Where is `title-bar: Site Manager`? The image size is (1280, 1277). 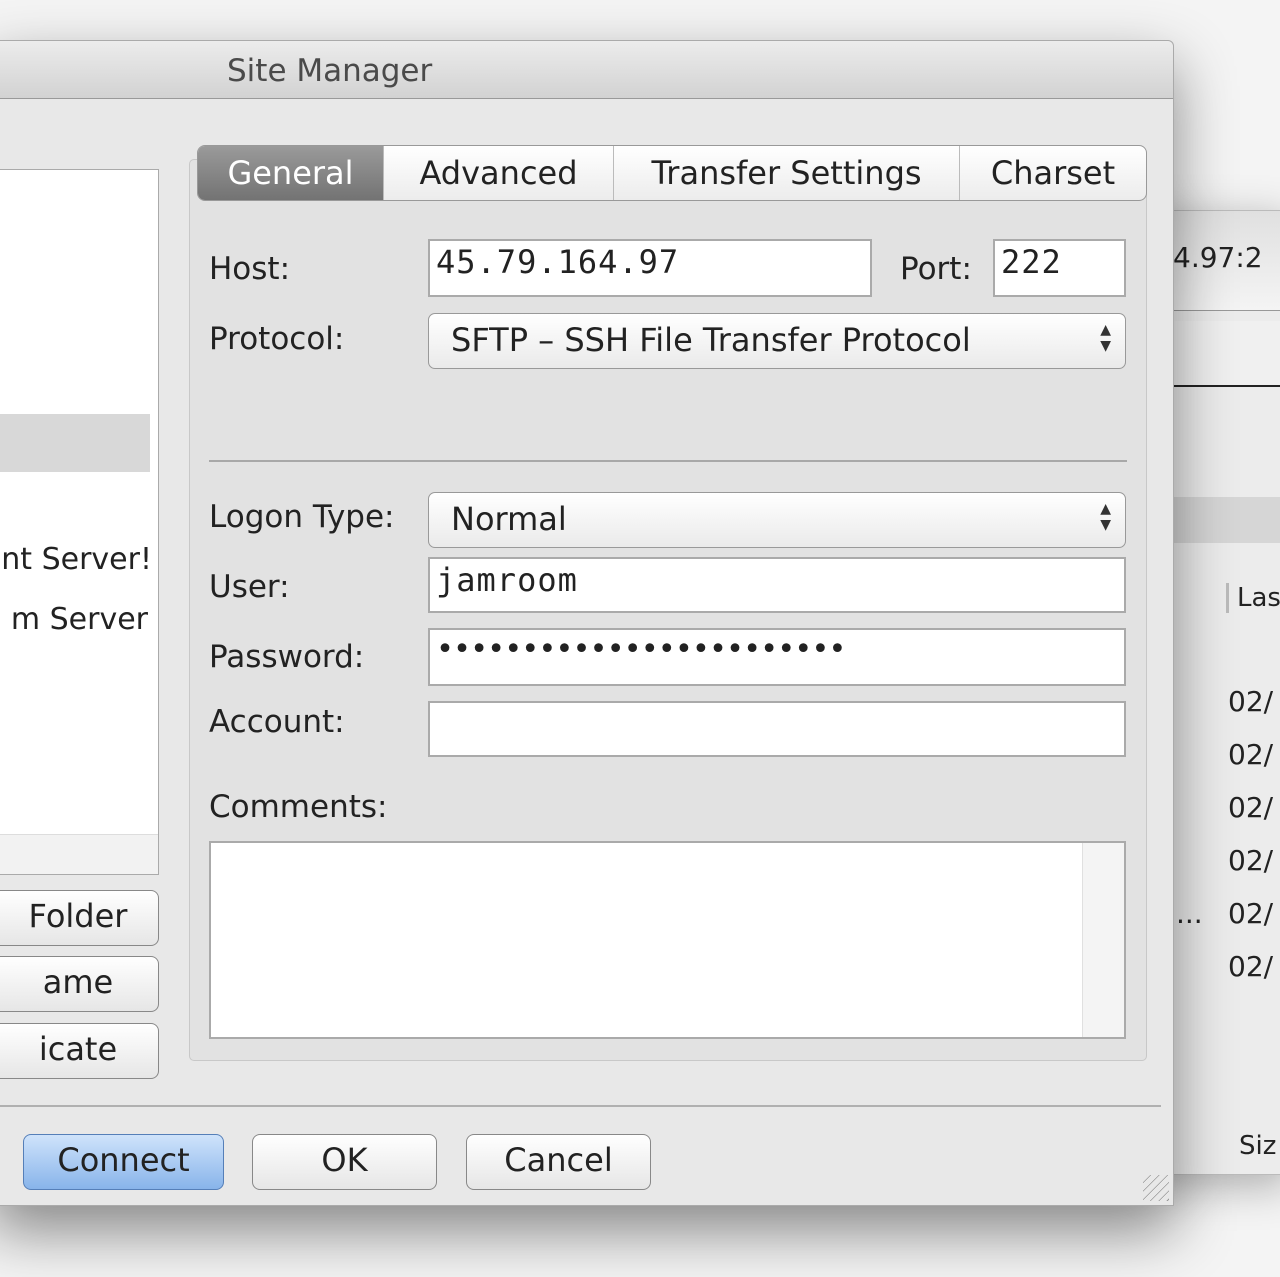
title-bar: Site Manager is located at coordinates (586, 70).